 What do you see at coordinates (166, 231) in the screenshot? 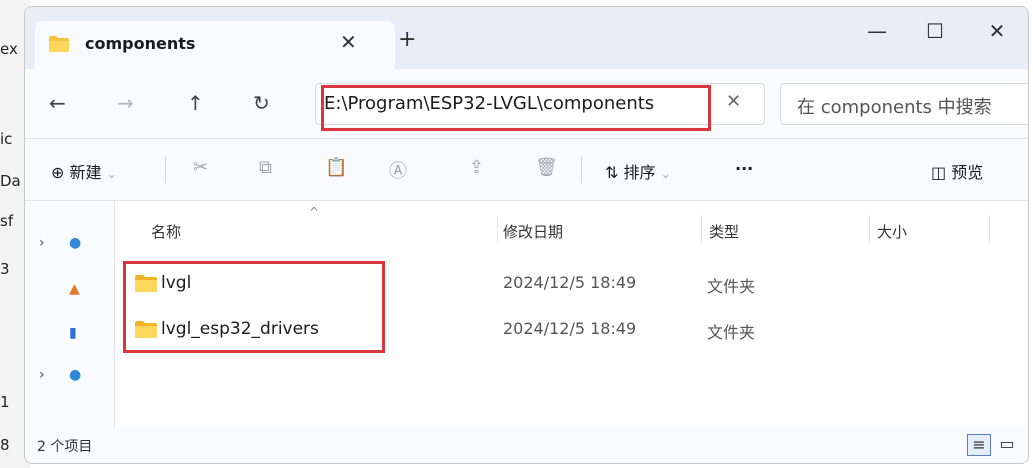
I see `column-header-name: 名称` at bounding box center [166, 231].